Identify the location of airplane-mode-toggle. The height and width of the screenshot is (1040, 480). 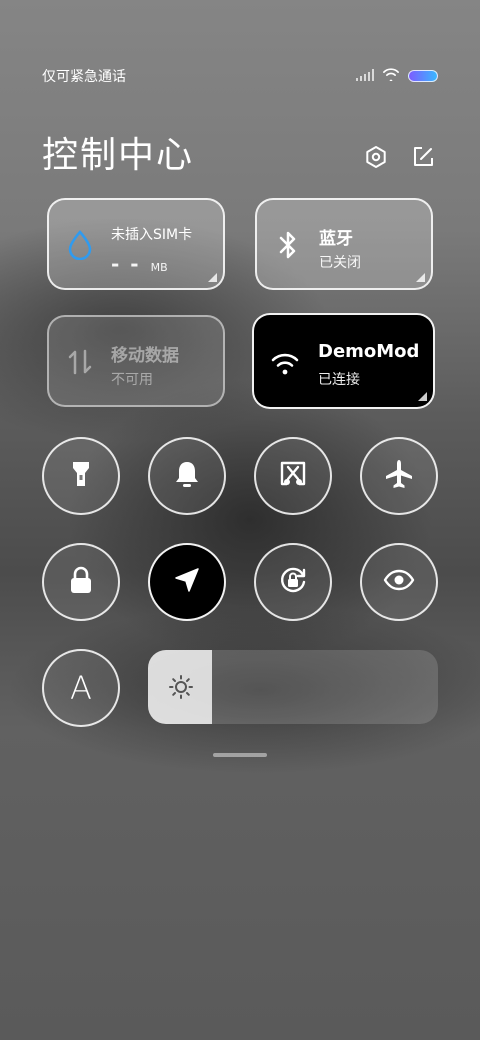
(399, 476).